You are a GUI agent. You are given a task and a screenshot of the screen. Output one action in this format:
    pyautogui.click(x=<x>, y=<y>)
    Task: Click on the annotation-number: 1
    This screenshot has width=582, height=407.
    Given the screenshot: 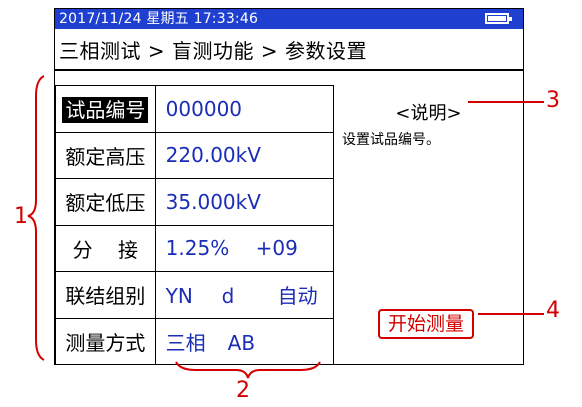 What is the action you would take?
    pyautogui.click(x=21, y=216)
    